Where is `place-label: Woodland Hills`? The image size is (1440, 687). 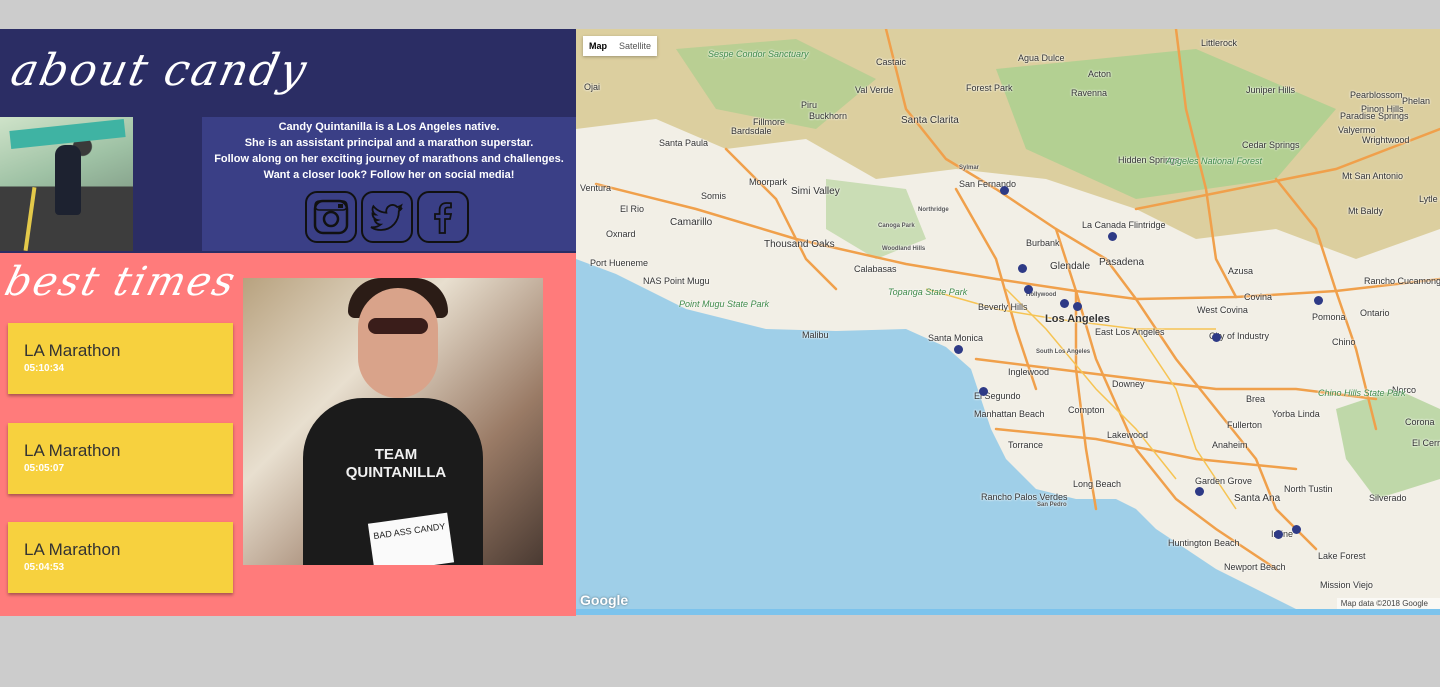
place-label: Woodland Hills is located at coordinates (904, 249).